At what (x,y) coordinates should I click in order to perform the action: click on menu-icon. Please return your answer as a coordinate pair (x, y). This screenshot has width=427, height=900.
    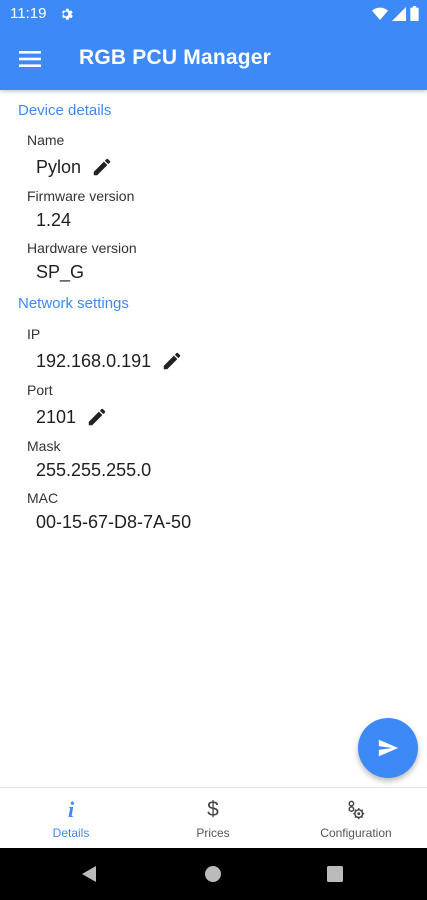
    Looking at the image, I should click on (30, 59).